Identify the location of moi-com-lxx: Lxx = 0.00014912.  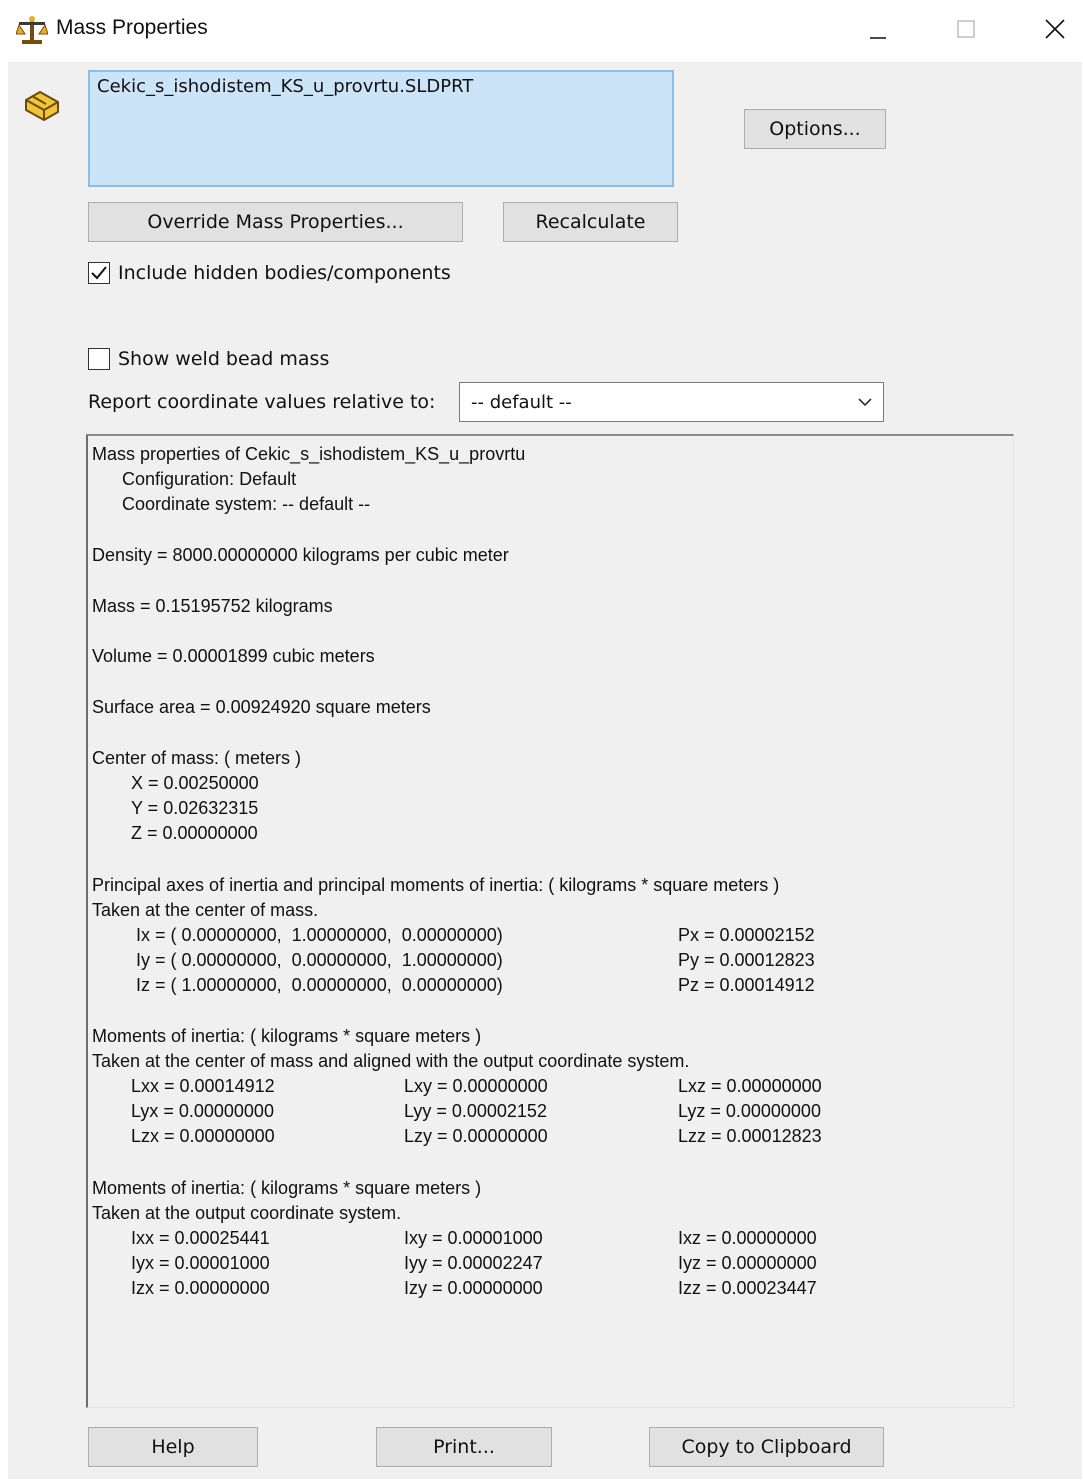
(203, 1086).